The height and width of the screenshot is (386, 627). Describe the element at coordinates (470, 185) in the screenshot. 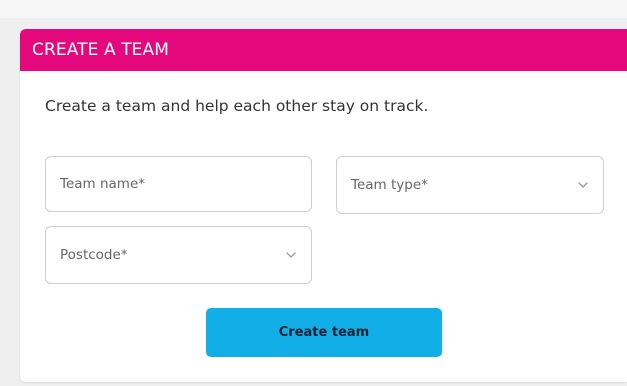

I see `team-type-select: Team type*` at that location.